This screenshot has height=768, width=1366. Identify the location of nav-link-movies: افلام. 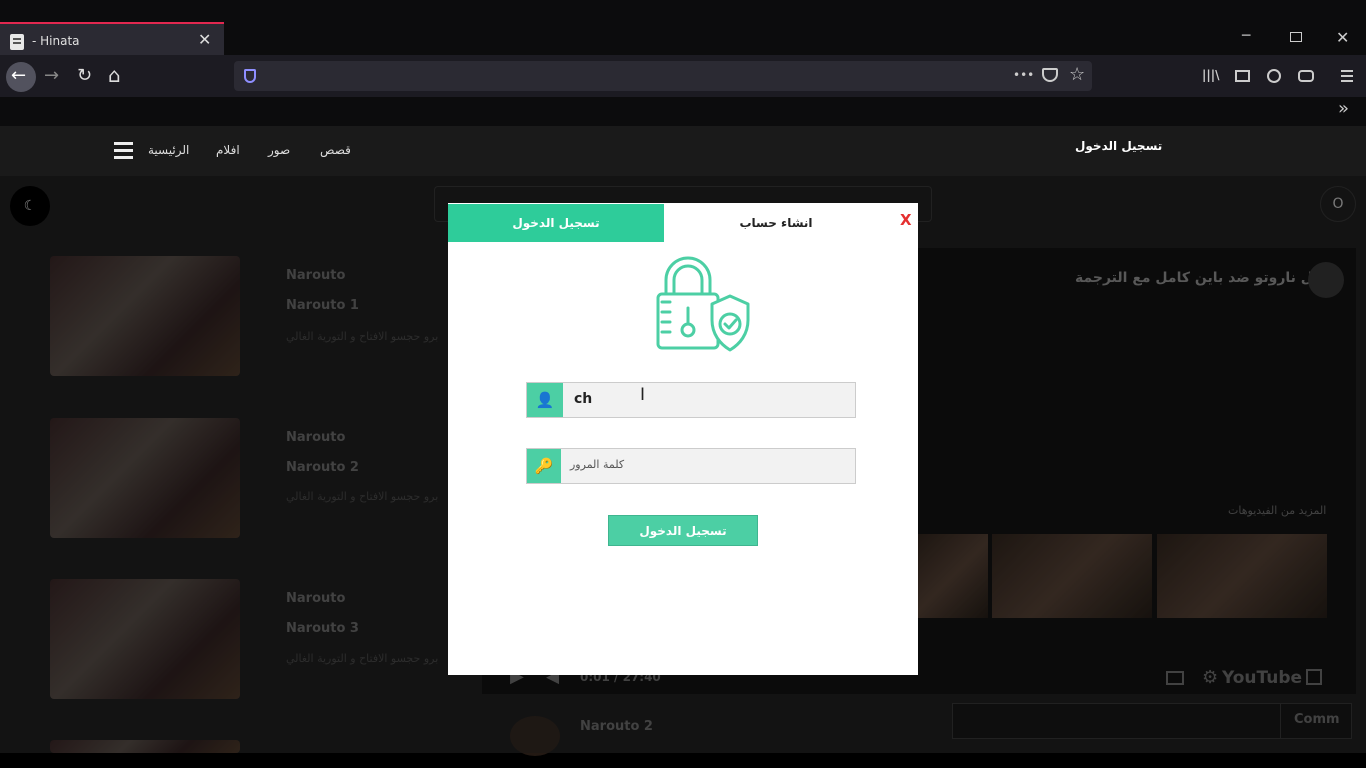
(228, 150).